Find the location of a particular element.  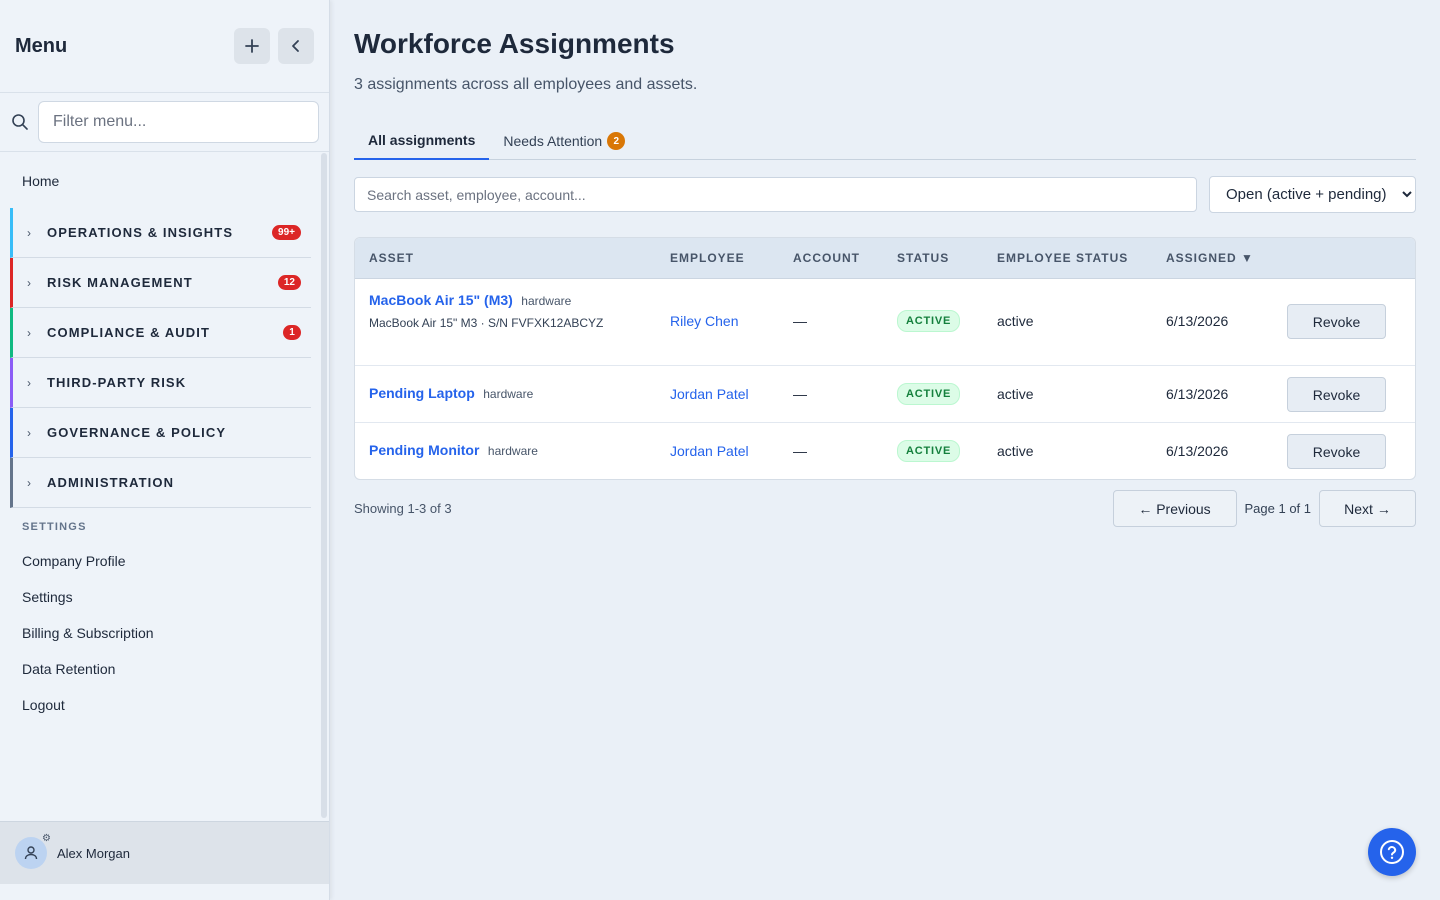

asset-cell: Pending Monitor hardware is located at coordinates (453, 451).